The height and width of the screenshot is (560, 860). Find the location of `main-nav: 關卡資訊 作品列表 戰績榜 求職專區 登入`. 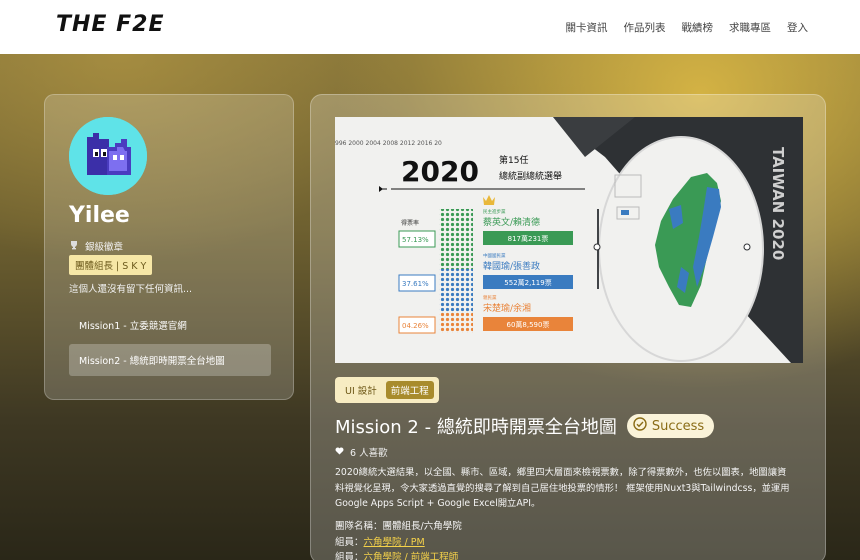

main-nav: 關卡資訊 作品列表 戰績榜 求職專區 登入 is located at coordinates (687, 27).